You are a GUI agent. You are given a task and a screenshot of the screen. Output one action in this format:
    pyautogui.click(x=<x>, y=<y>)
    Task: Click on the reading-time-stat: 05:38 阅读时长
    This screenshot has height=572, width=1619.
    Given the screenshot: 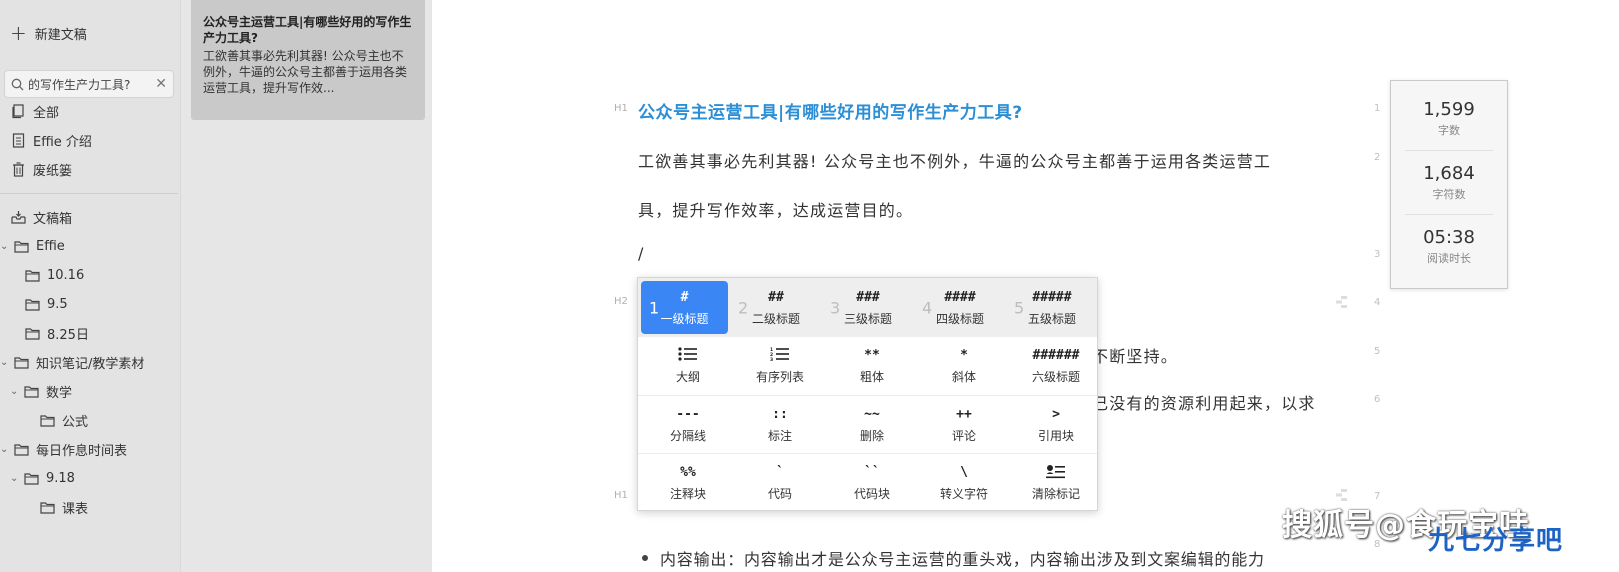 What is the action you would take?
    pyautogui.click(x=1449, y=246)
    